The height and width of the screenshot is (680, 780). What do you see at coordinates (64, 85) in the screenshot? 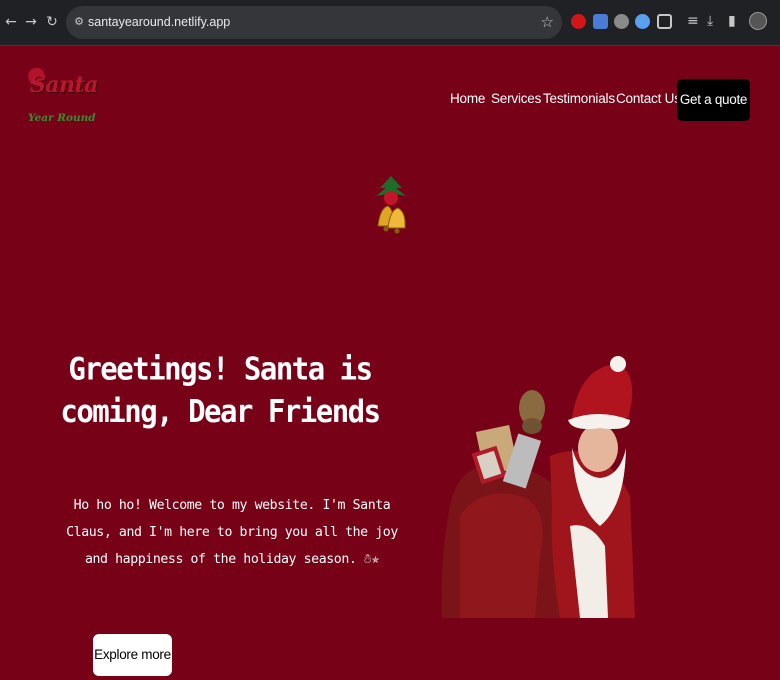
I see `logo-title: Santa` at bounding box center [64, 85].